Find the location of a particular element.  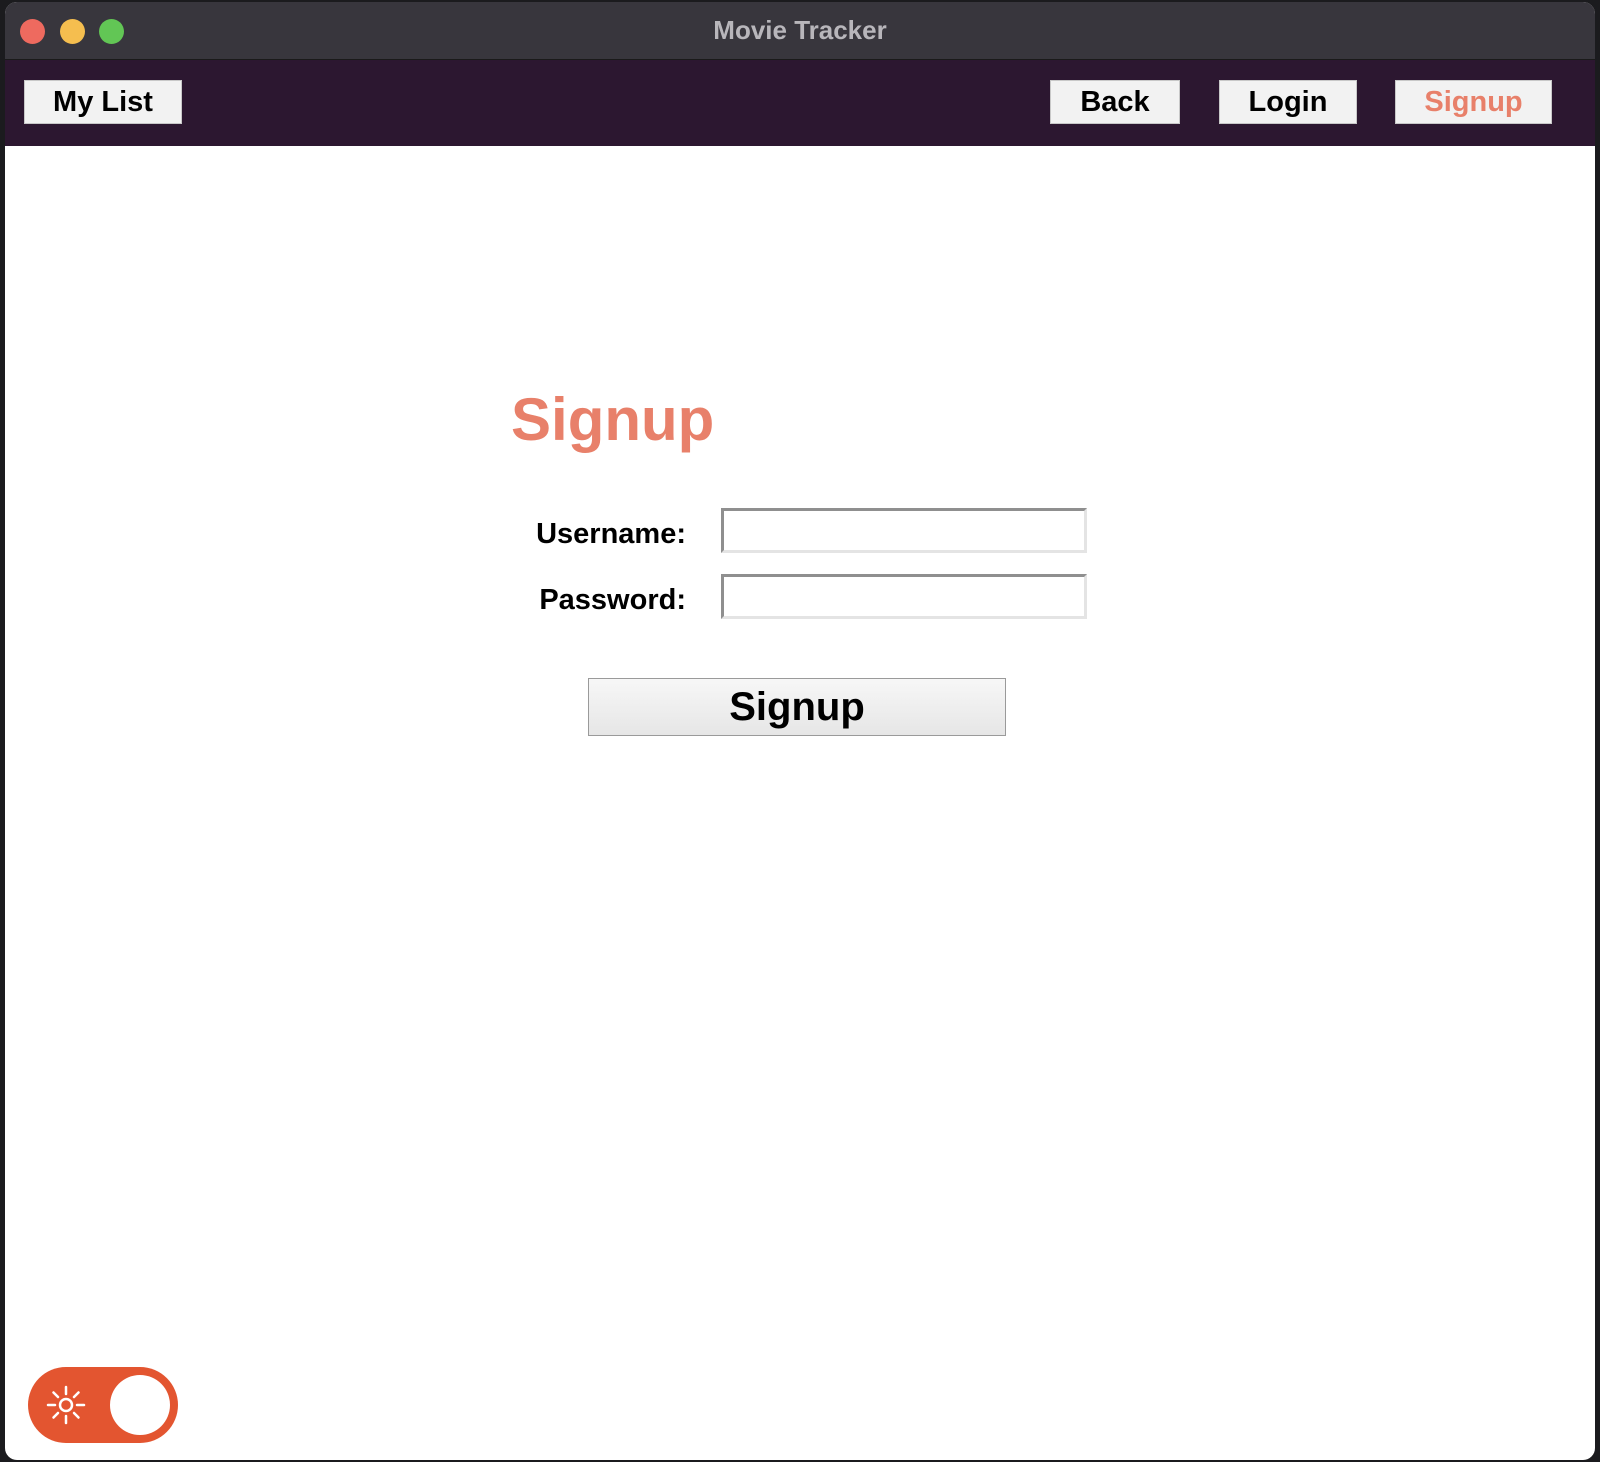

my-list-button: My List is located at coordinates (103, 102).